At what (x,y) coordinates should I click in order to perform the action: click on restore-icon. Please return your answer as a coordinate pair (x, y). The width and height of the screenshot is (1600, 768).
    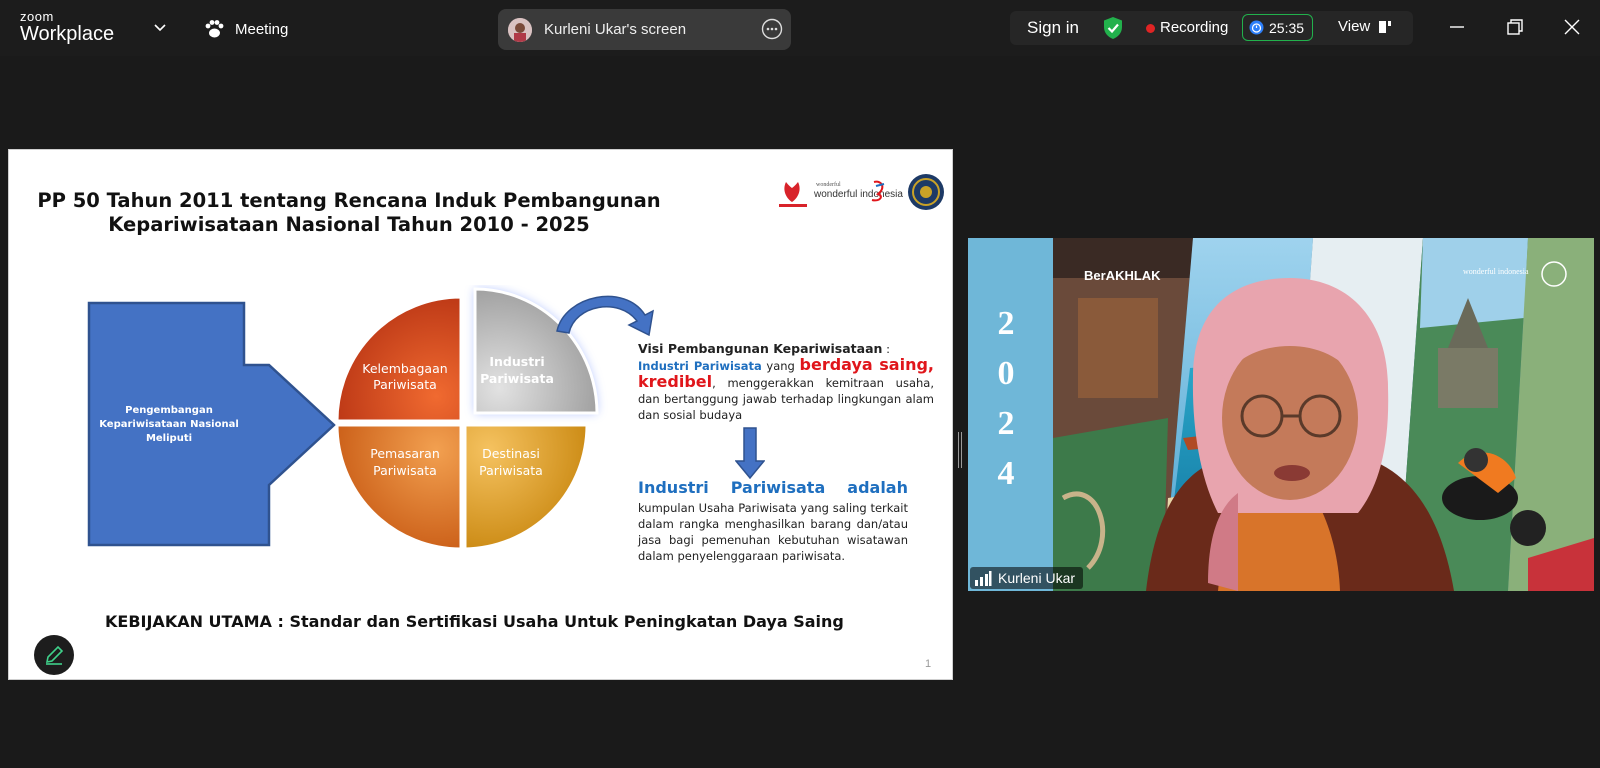
    Looking at the image, I should click on (1515, 27).